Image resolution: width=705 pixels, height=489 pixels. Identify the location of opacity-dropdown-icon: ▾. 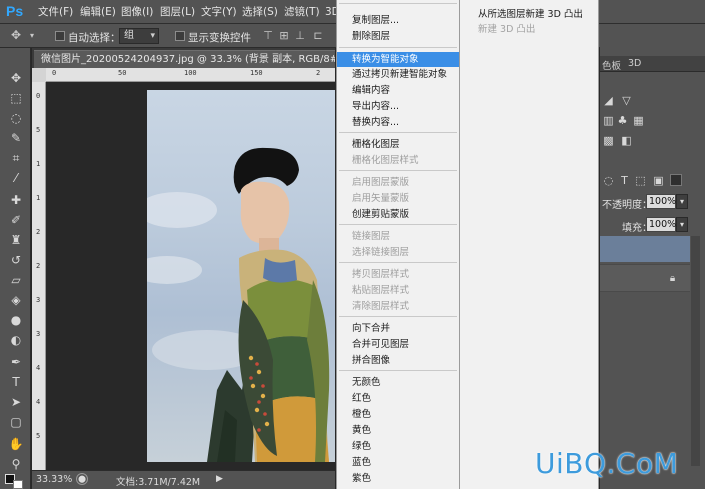
(682, 201).